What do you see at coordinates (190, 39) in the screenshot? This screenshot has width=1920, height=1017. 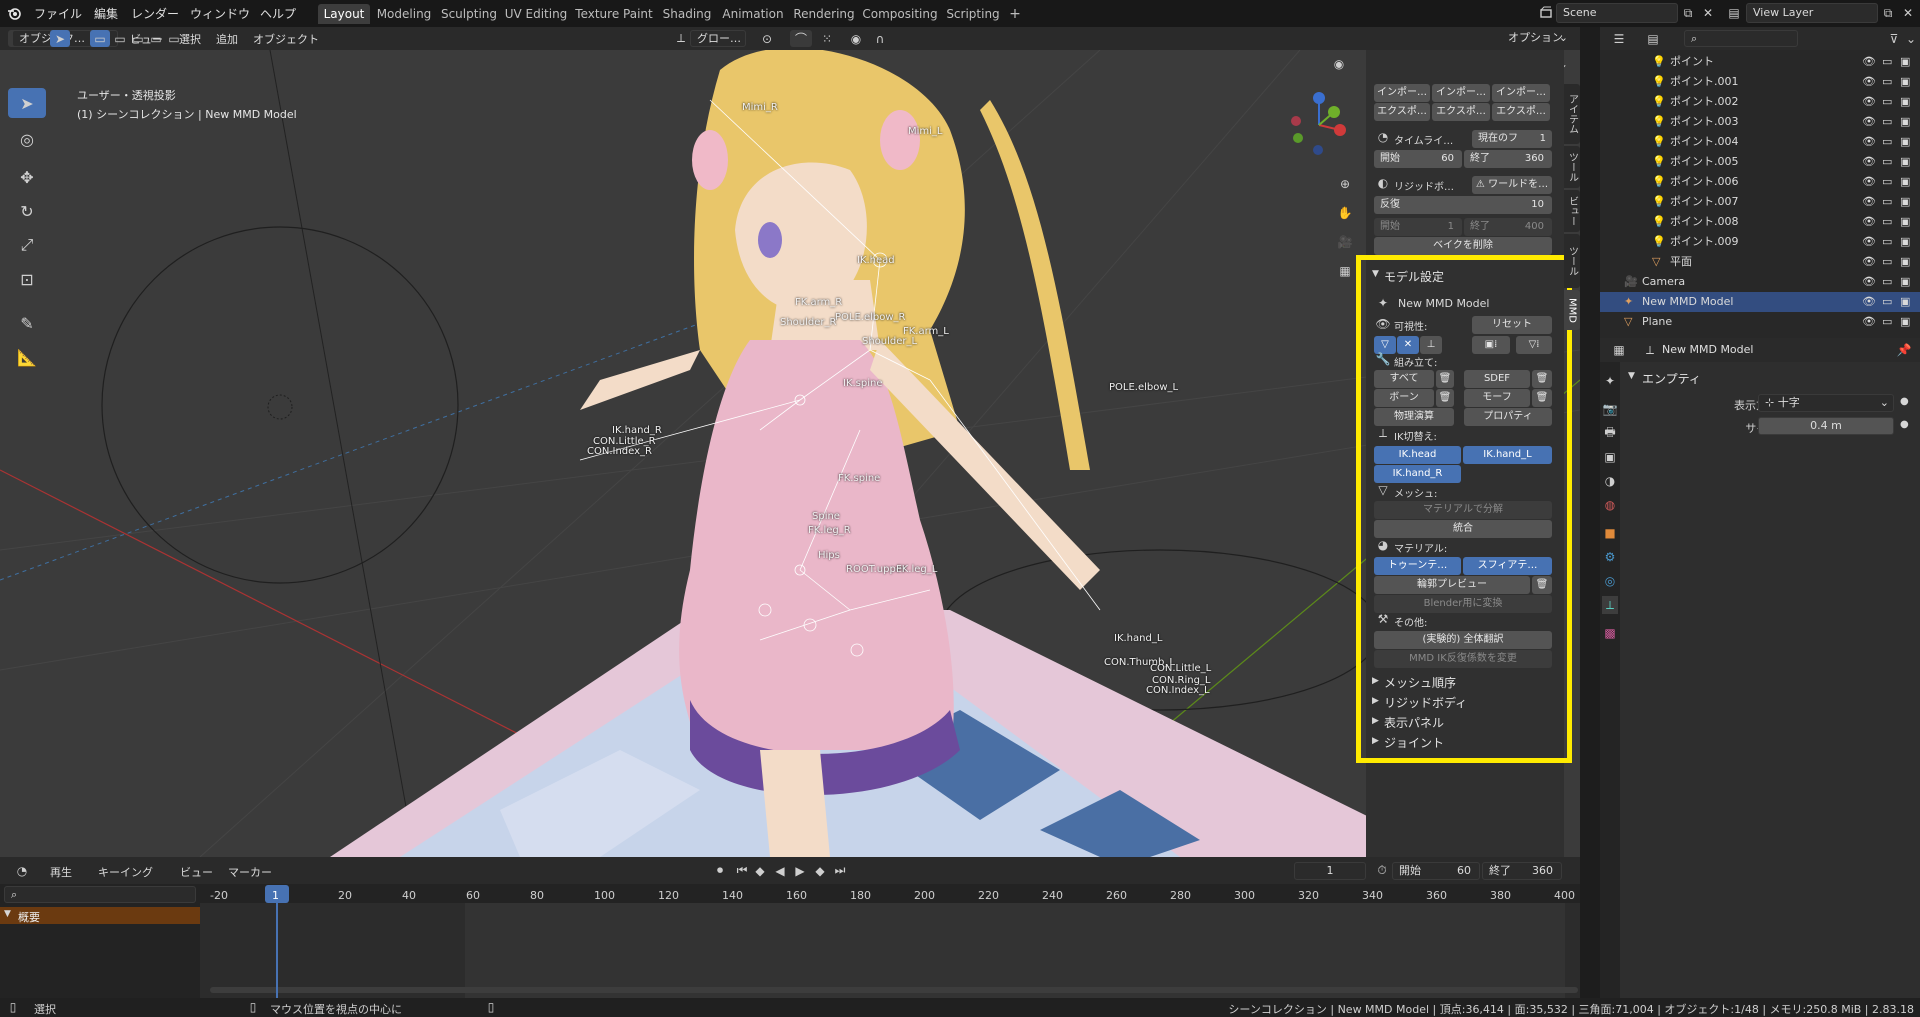 I see `menu-select: 選択` at bounding box center [190, 39].